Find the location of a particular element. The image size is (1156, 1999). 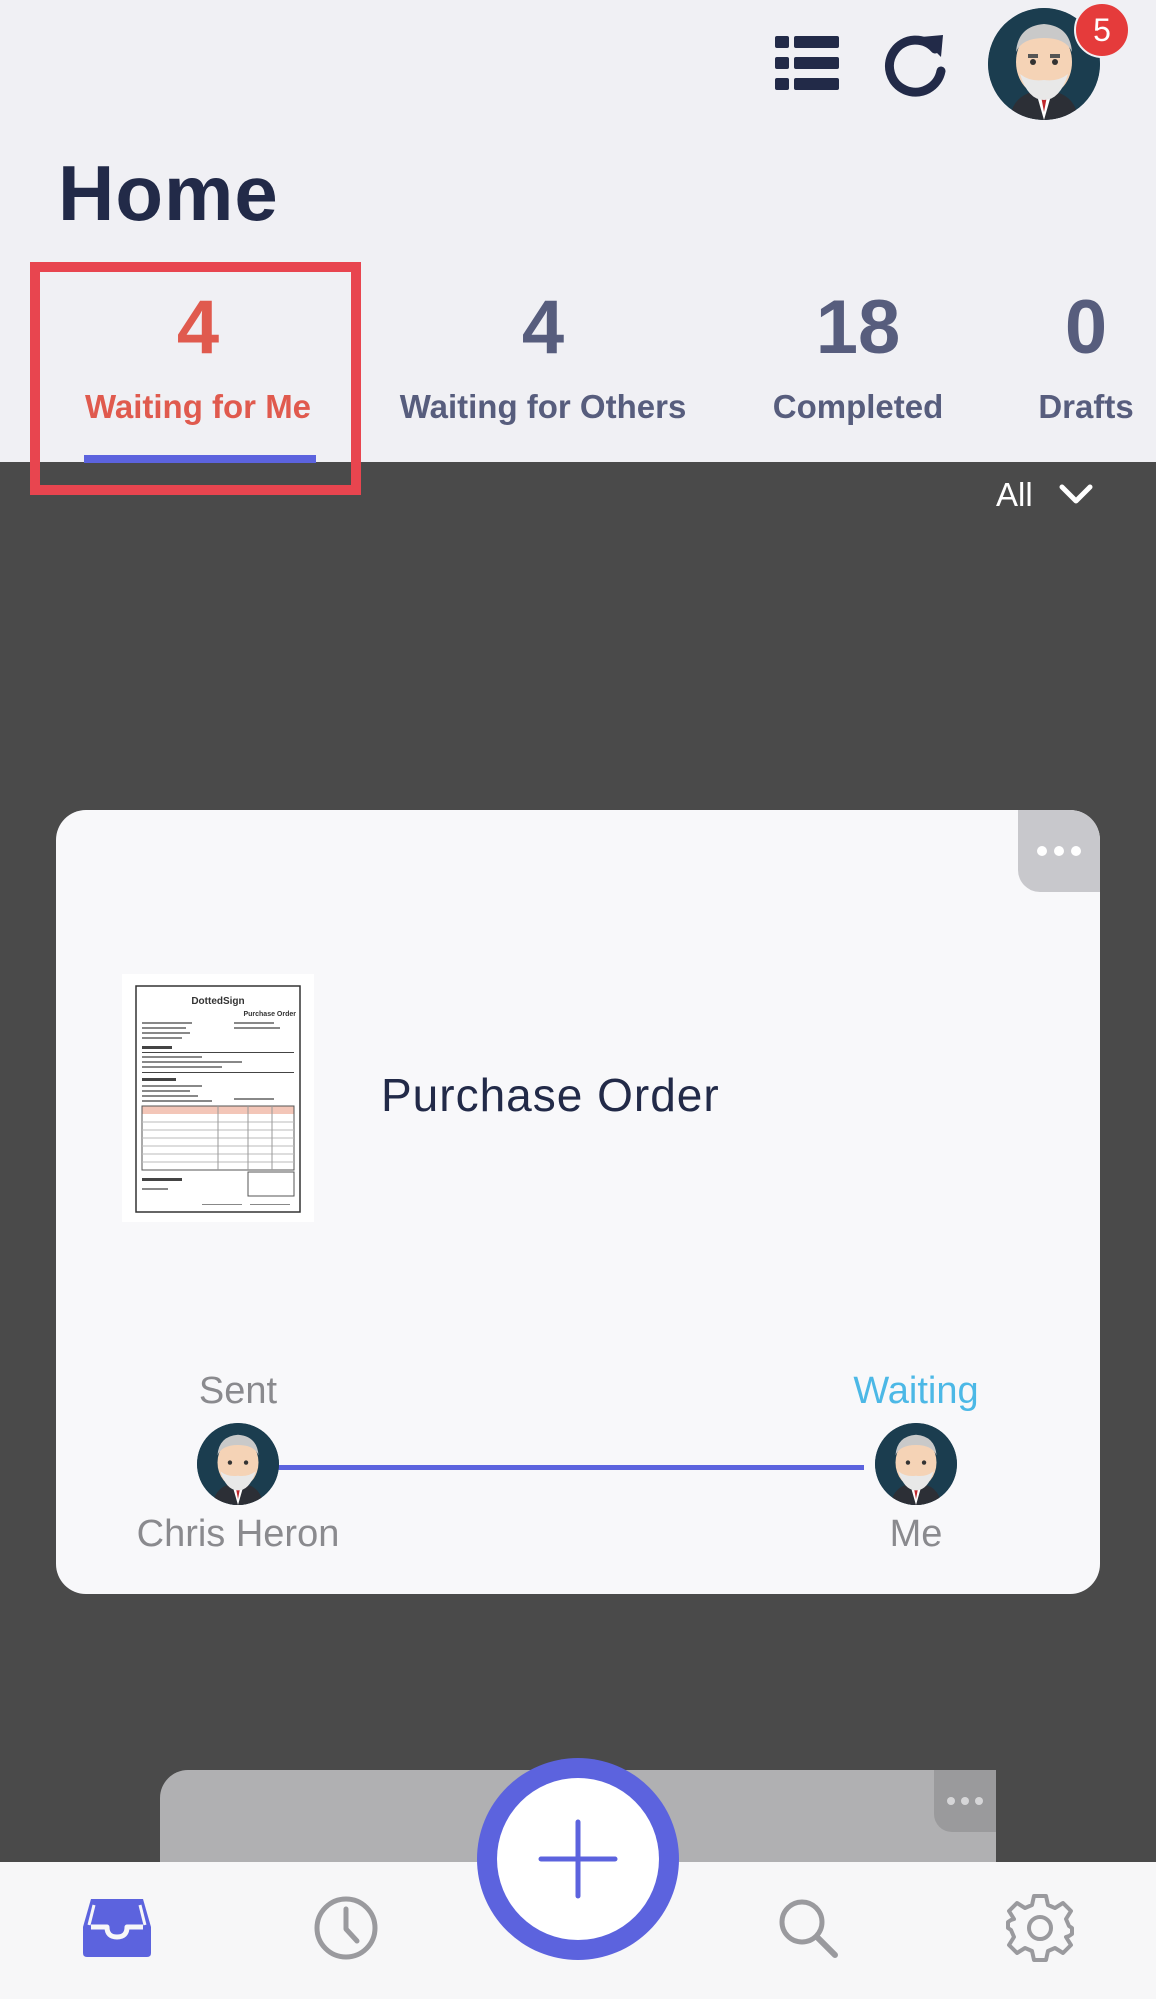

tab-count: 0 is located at coordinates (1086, 327).